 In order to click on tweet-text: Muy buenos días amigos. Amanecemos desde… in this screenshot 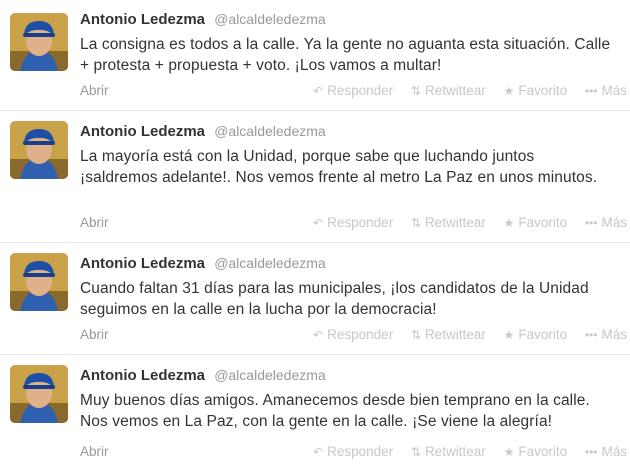, I will do `click(335, 411)`.